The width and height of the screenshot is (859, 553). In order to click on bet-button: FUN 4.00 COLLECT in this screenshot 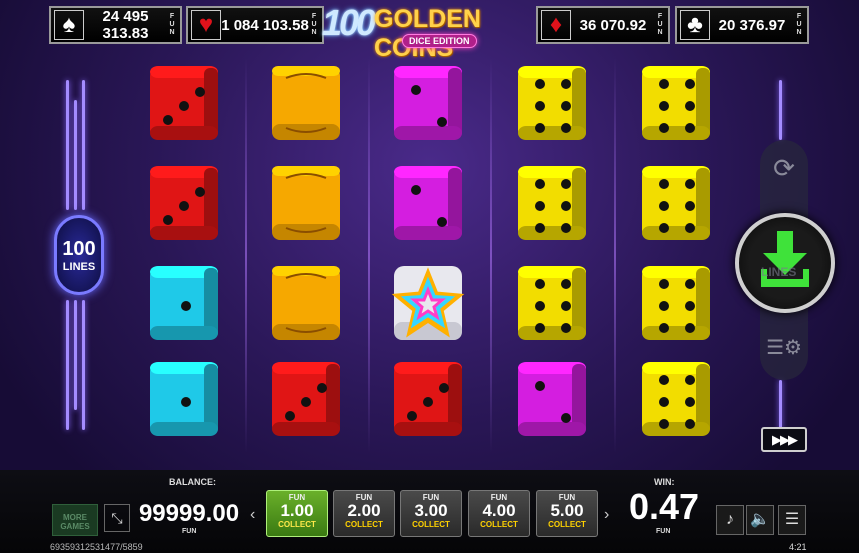, I will do `click(499, 513)`.